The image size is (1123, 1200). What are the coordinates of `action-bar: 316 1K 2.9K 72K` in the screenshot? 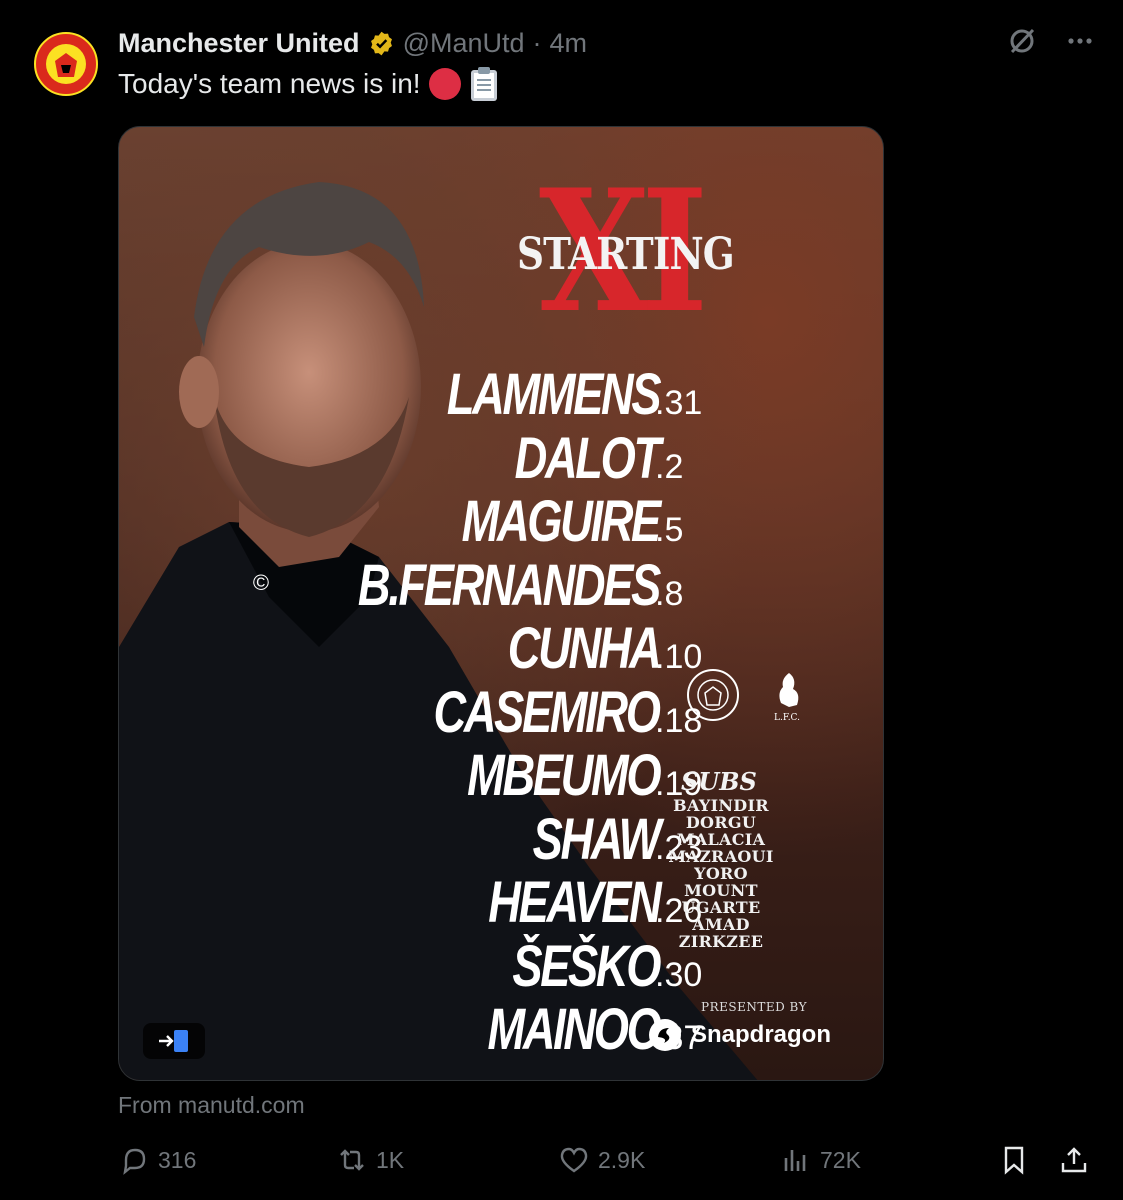 It's located at (605, 1164).